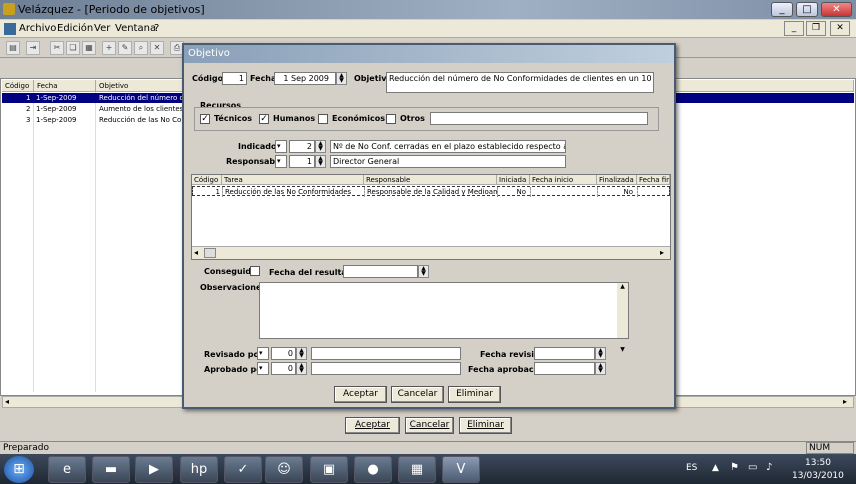 The height and width of the screenshot is (484, 856). What do you see at coordinates (617, 180) in the screenshot?
I see `tareas-header-finalizada: Finalizada` at bounding box center [617, 180].